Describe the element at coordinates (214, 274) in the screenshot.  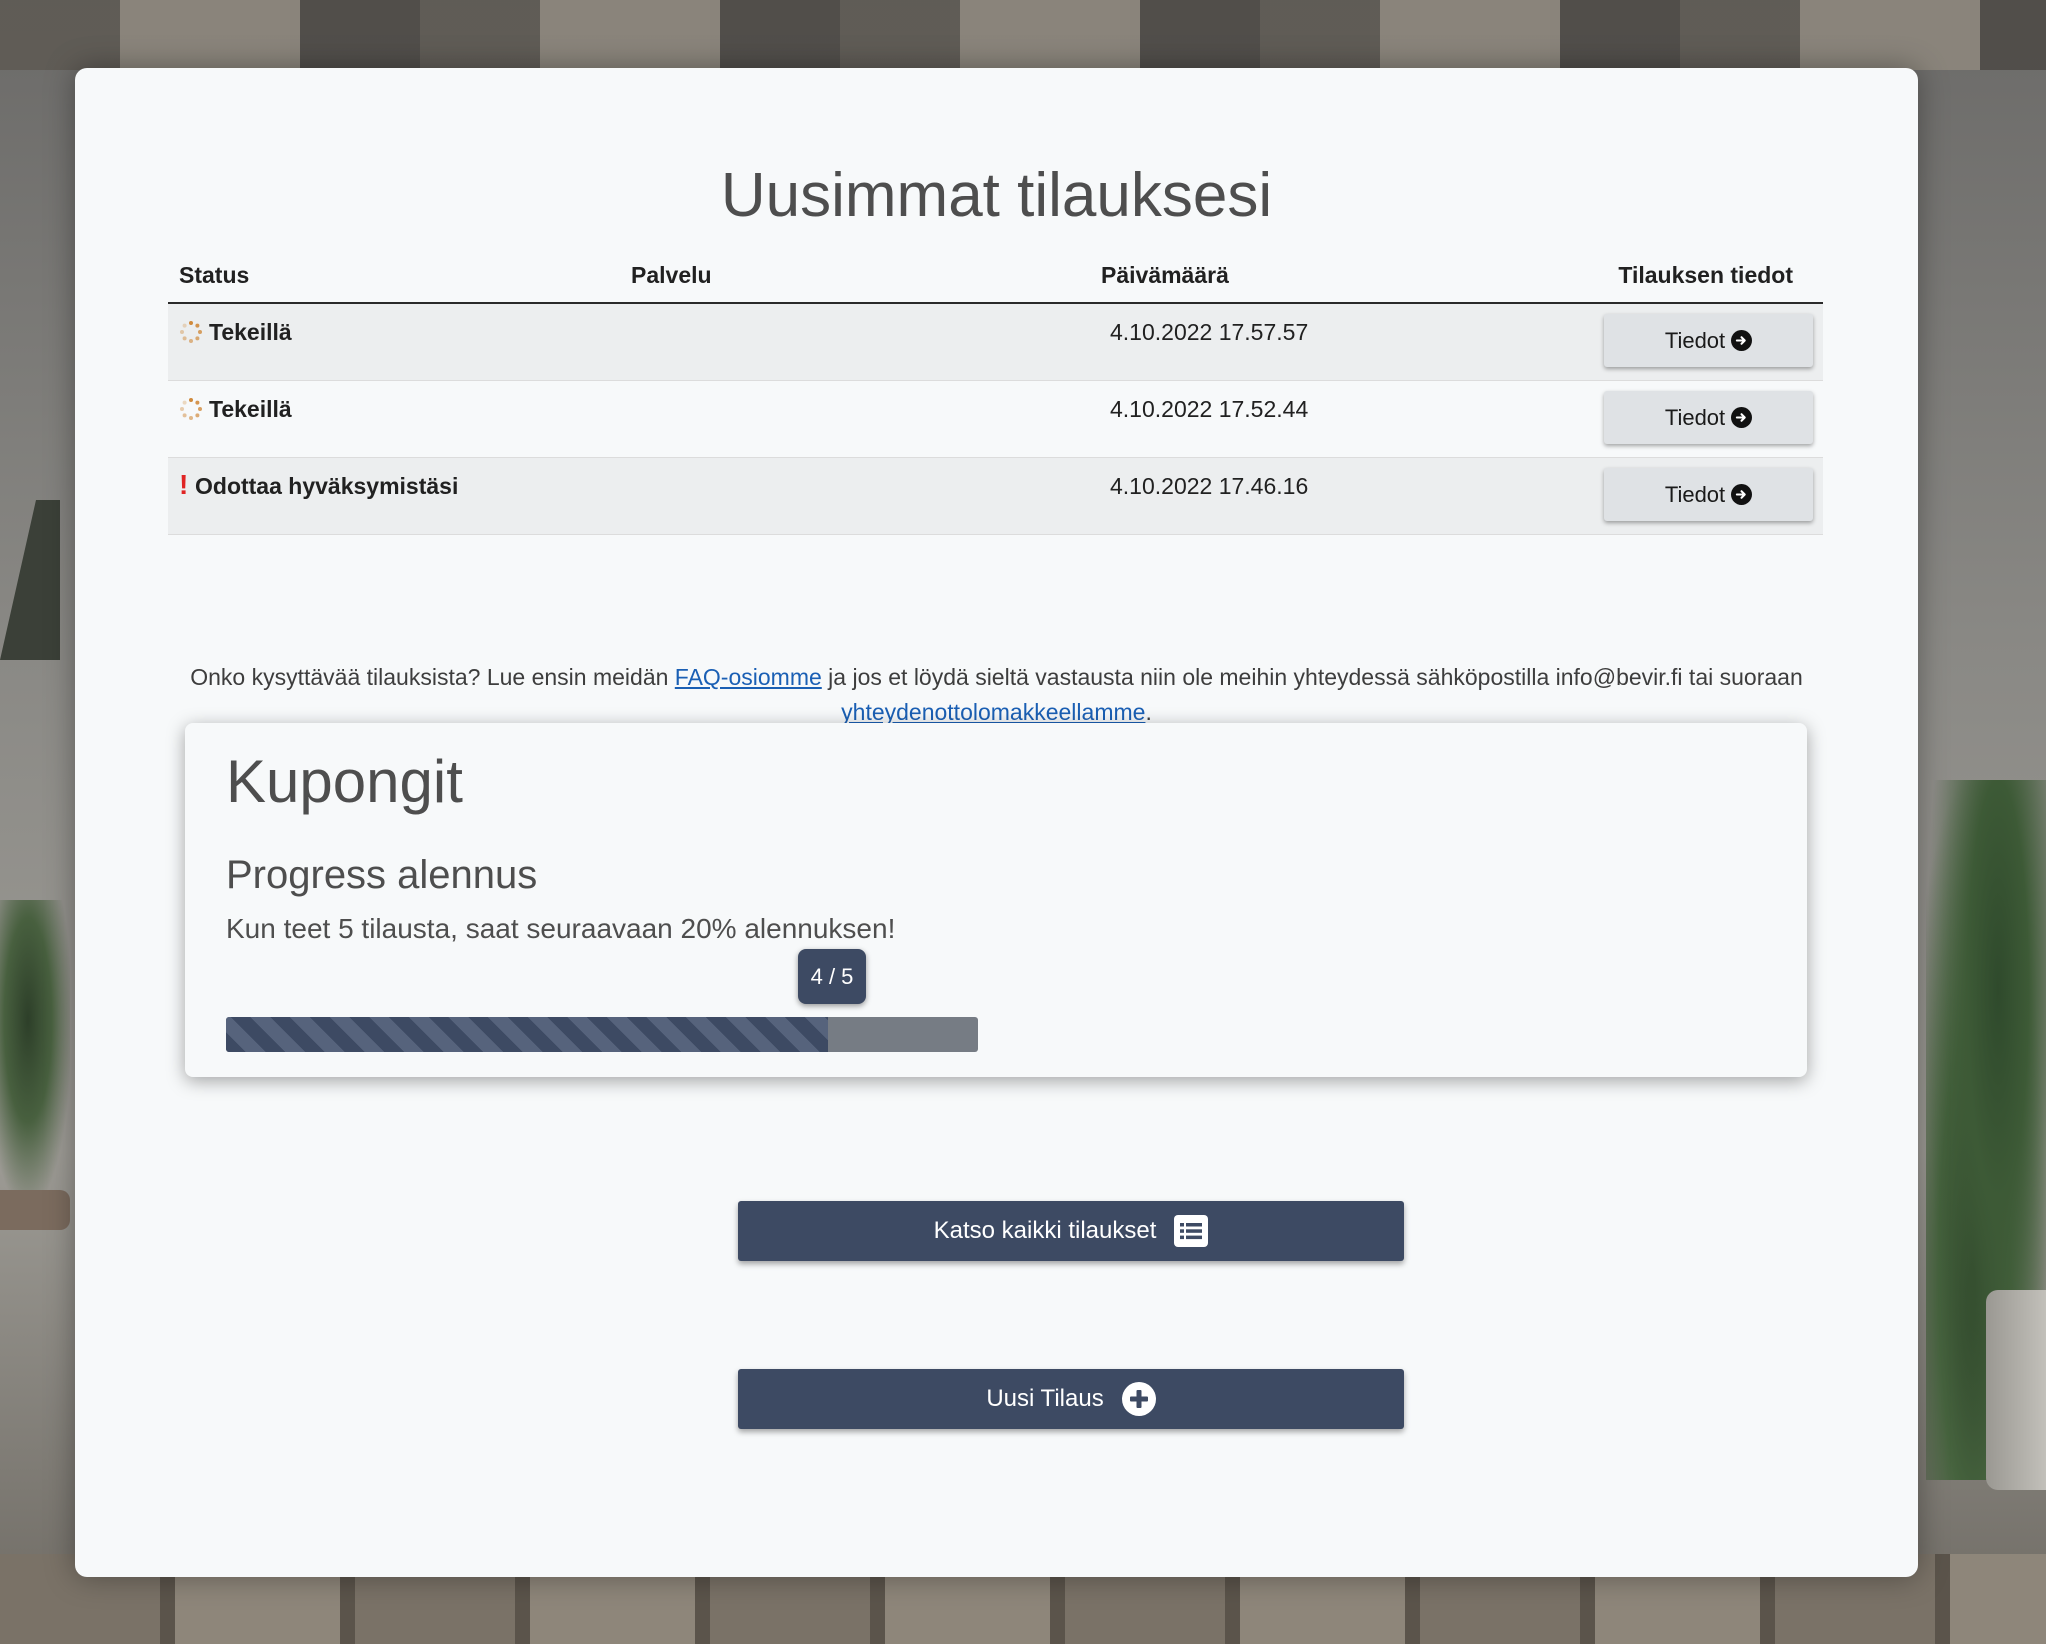
I see `header-status: Status` at that location.